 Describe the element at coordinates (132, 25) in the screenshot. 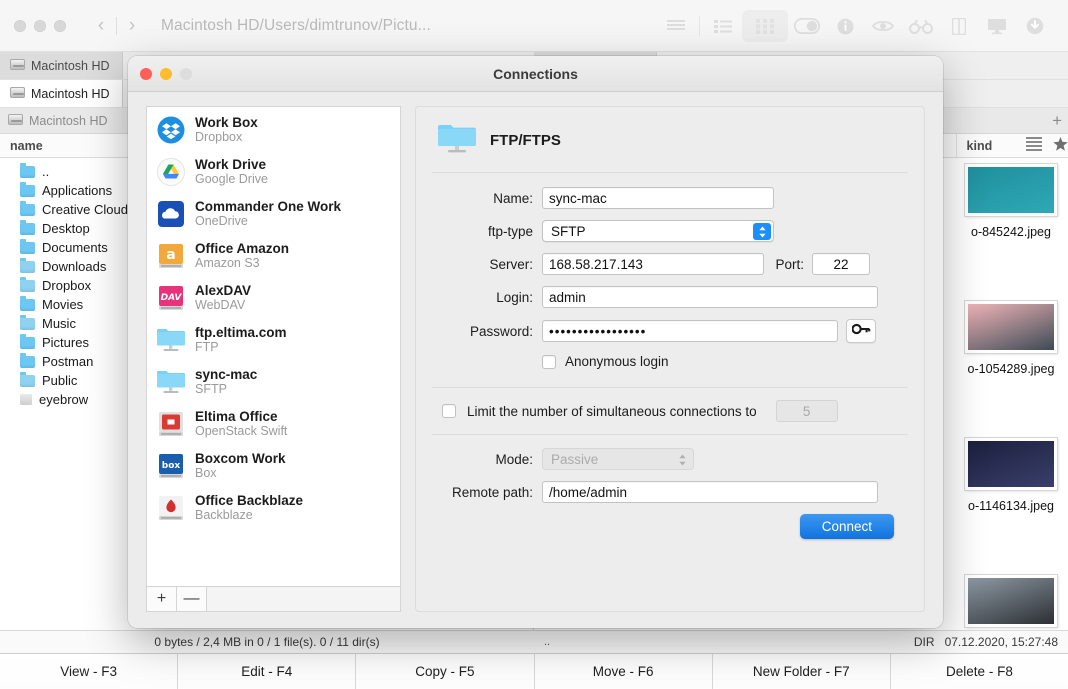

I see `forward-icon: ›` at that location.